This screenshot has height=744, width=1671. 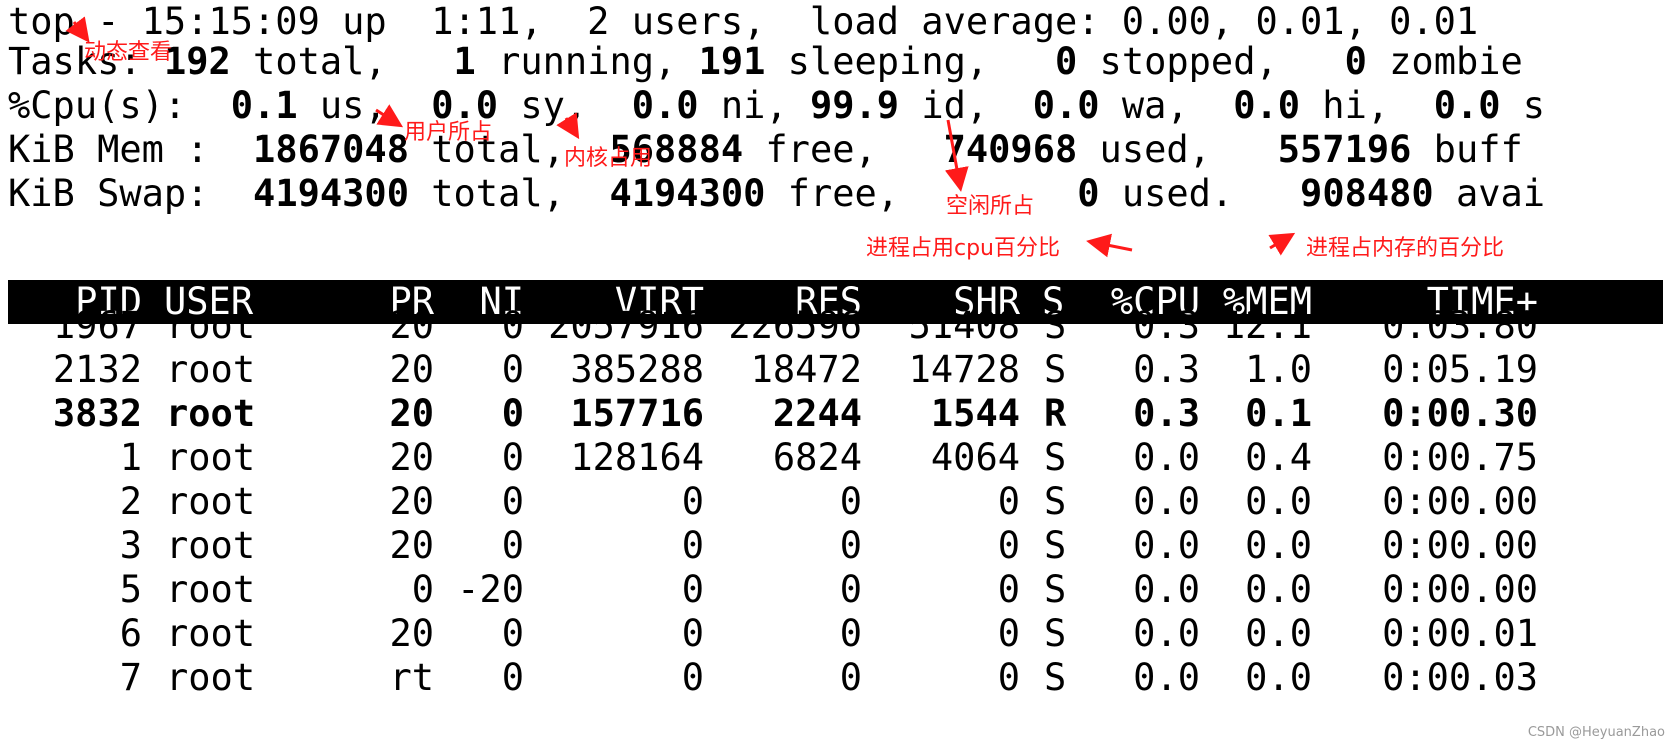 I want to click on note-proc-mem: 进程占内存的百分比, so click(x=1405, y=248).